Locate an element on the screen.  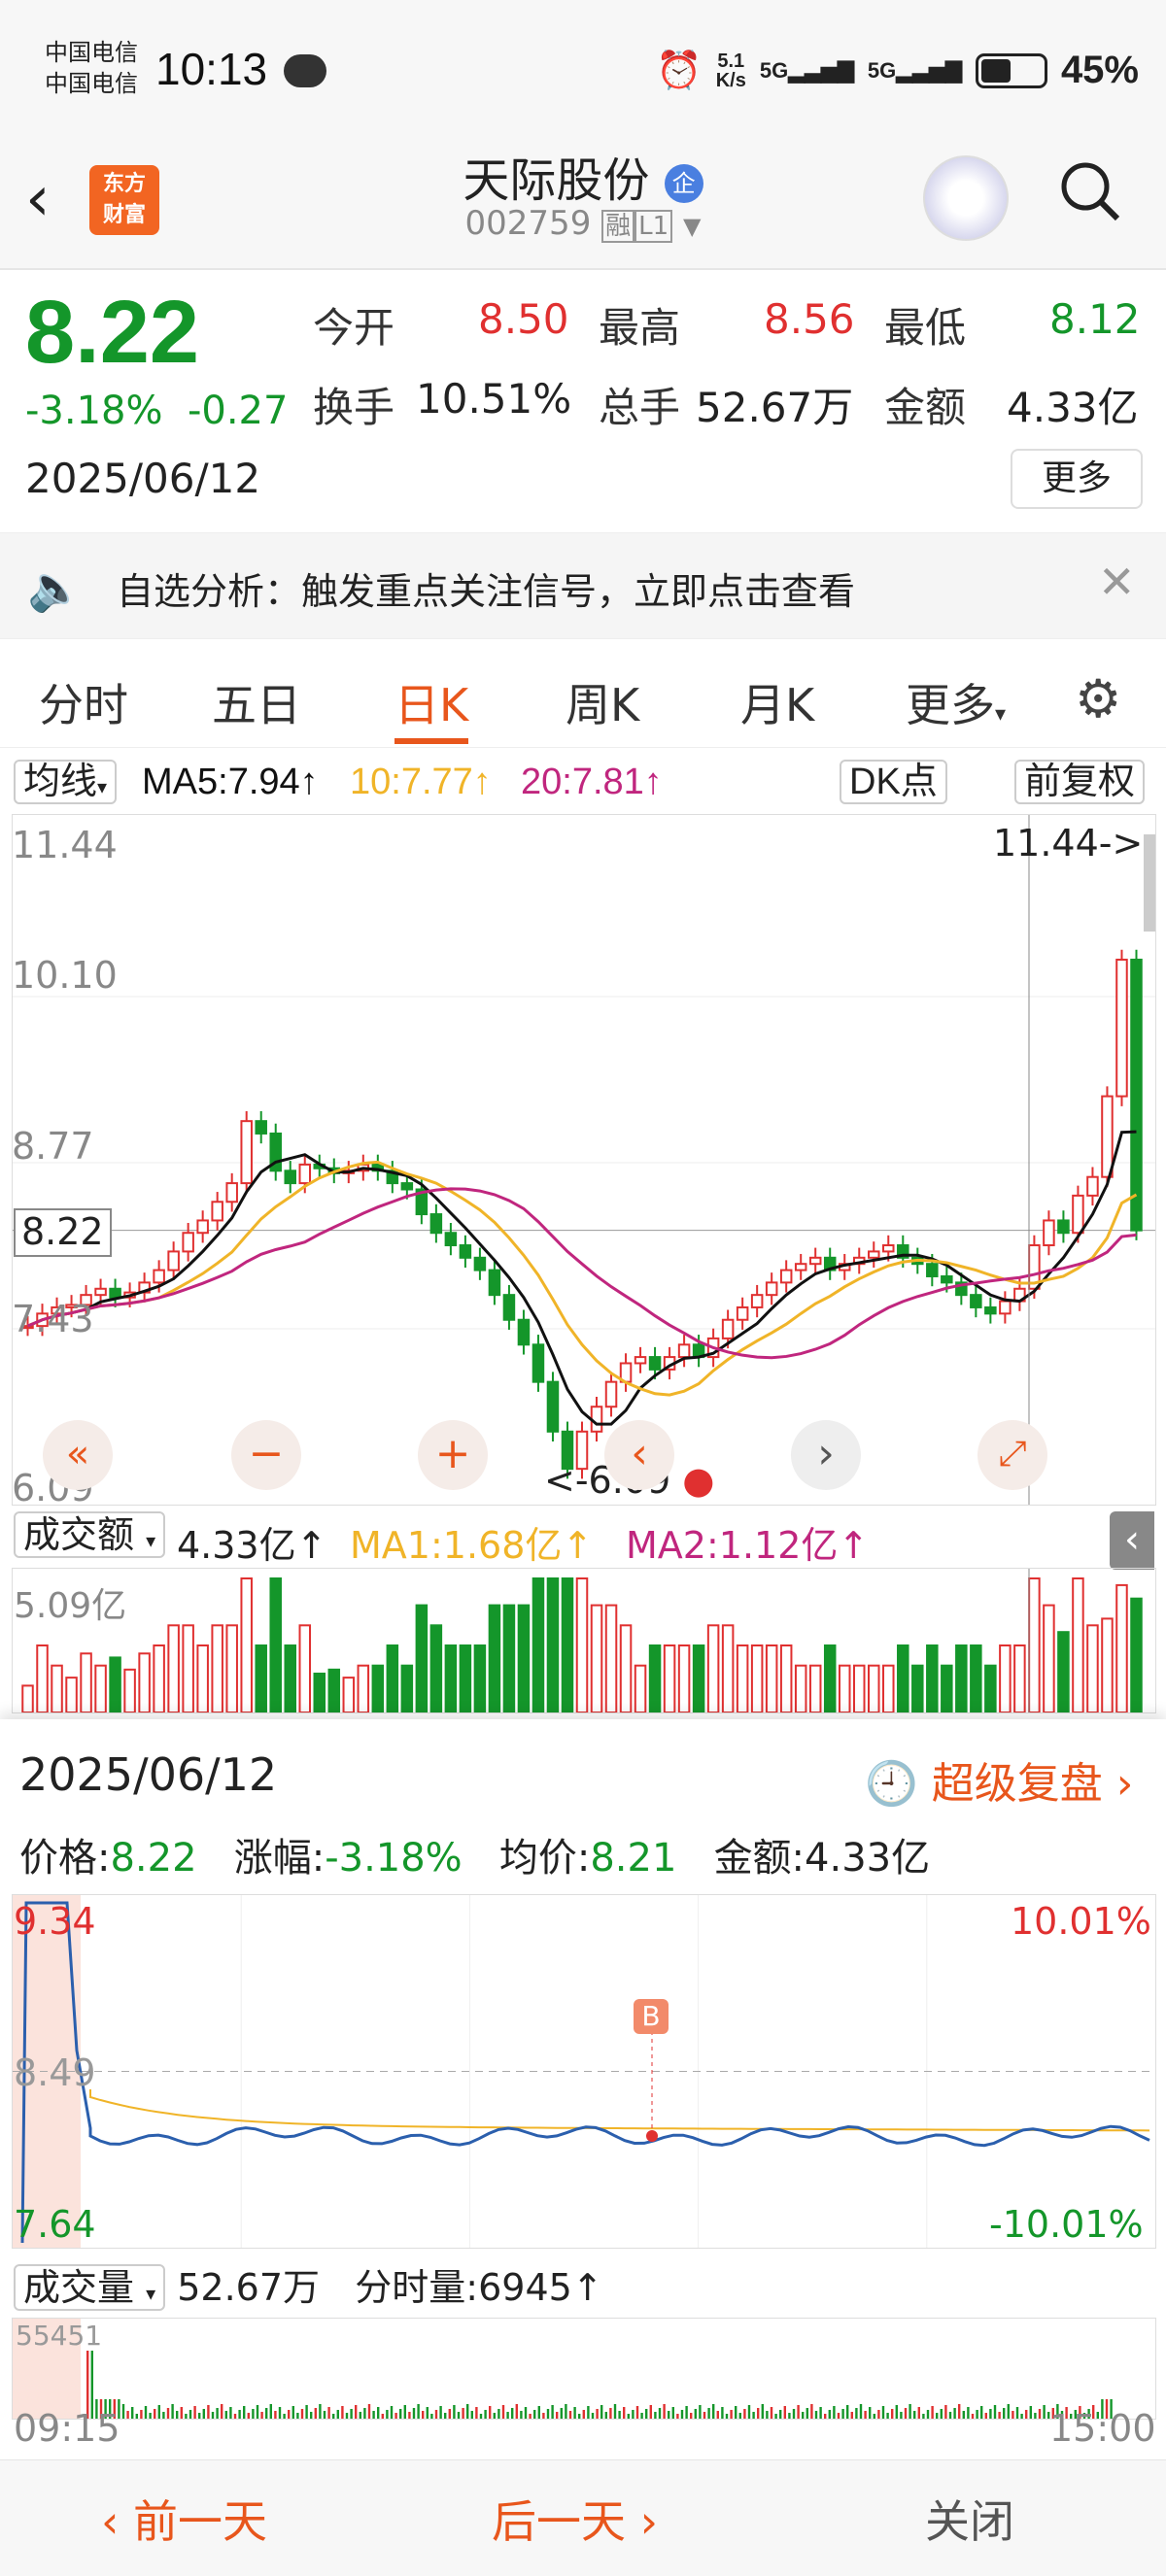
y-tick-4: 7.43 is located at coordinates (53, 1319).